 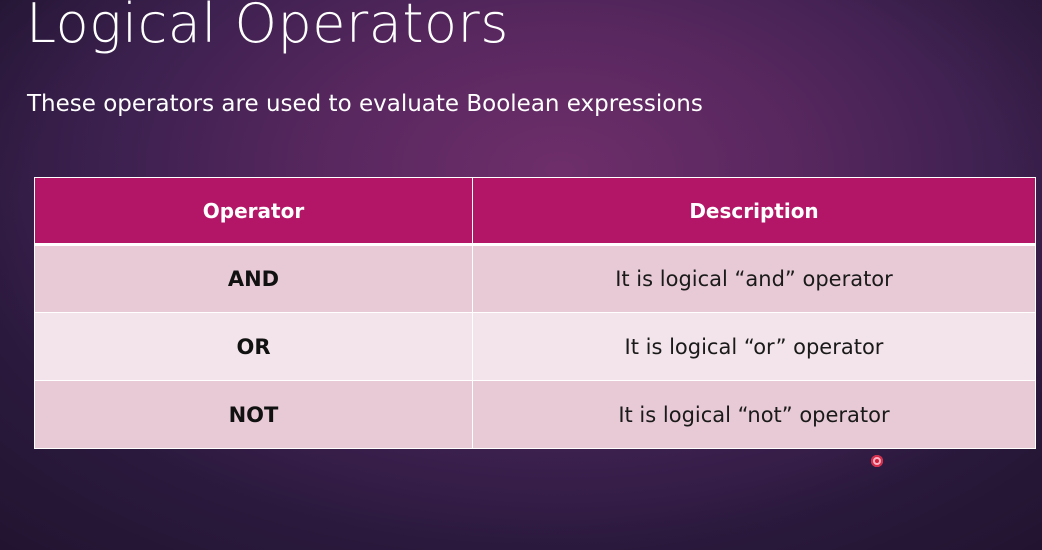 What do you see at coordinates (267, 27) in the screenshot?
I see `slide-title: Logical Operators` at bounding box center [267, 27].